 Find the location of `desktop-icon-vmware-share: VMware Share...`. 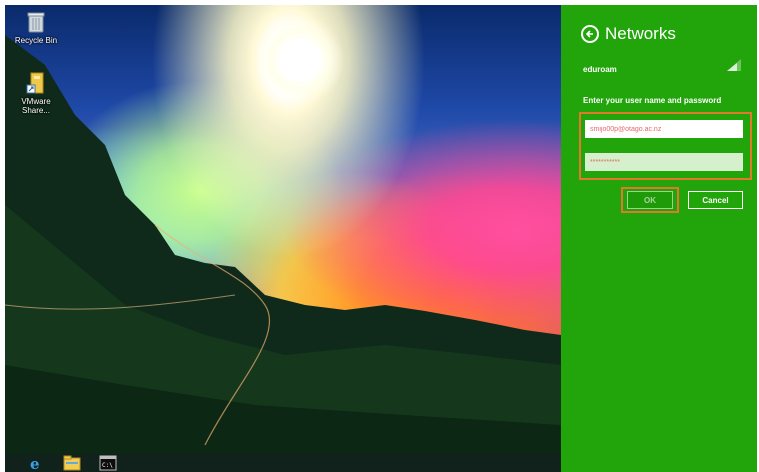

desktop-icon-vmware-share: VMware Share... is located at coordinates (36, 93).